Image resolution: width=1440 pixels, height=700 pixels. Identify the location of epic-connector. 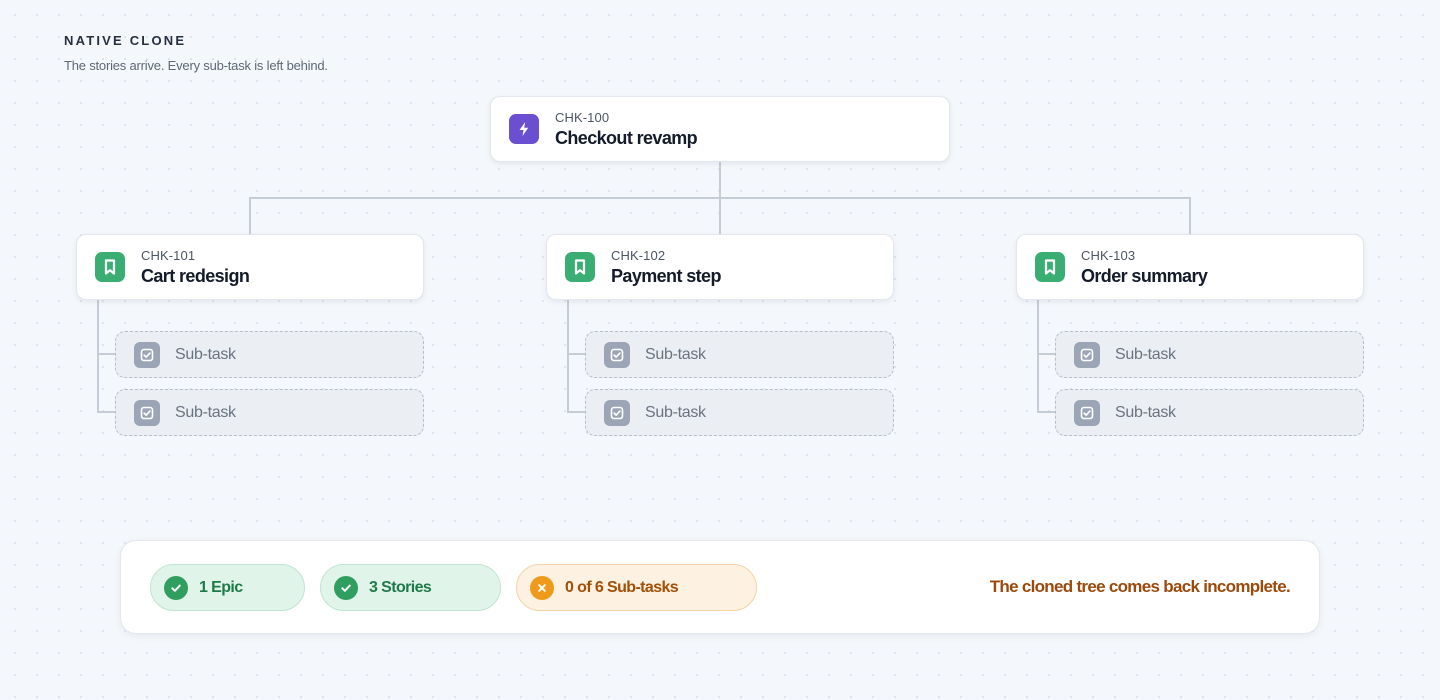
(720, 198).